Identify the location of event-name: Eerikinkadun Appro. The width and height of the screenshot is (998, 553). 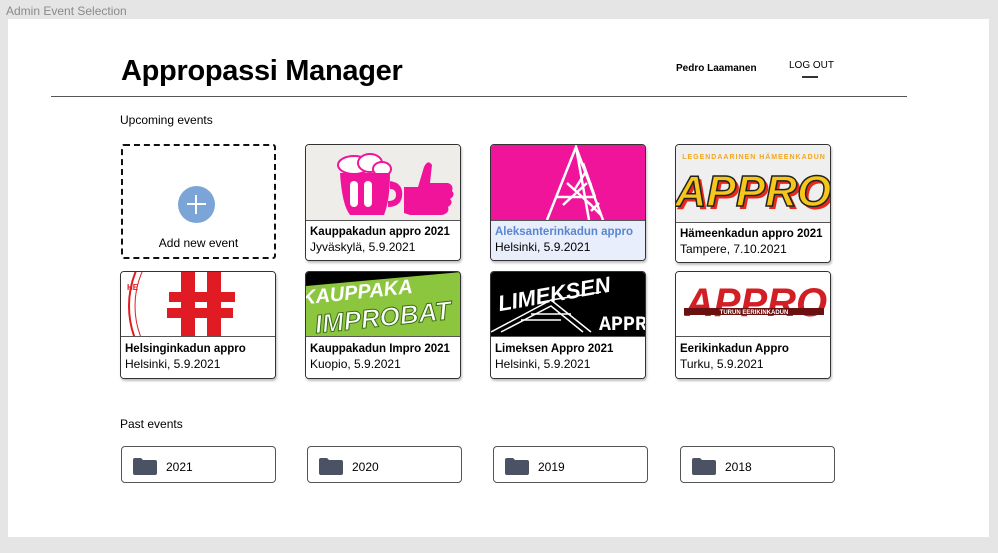
(734, 349).